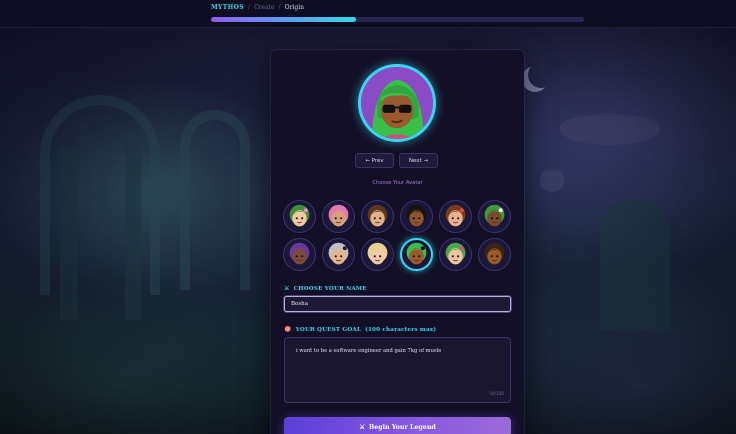  I want to click on avatar-option-brown-hair-boy-avatar, so click(377, 216).